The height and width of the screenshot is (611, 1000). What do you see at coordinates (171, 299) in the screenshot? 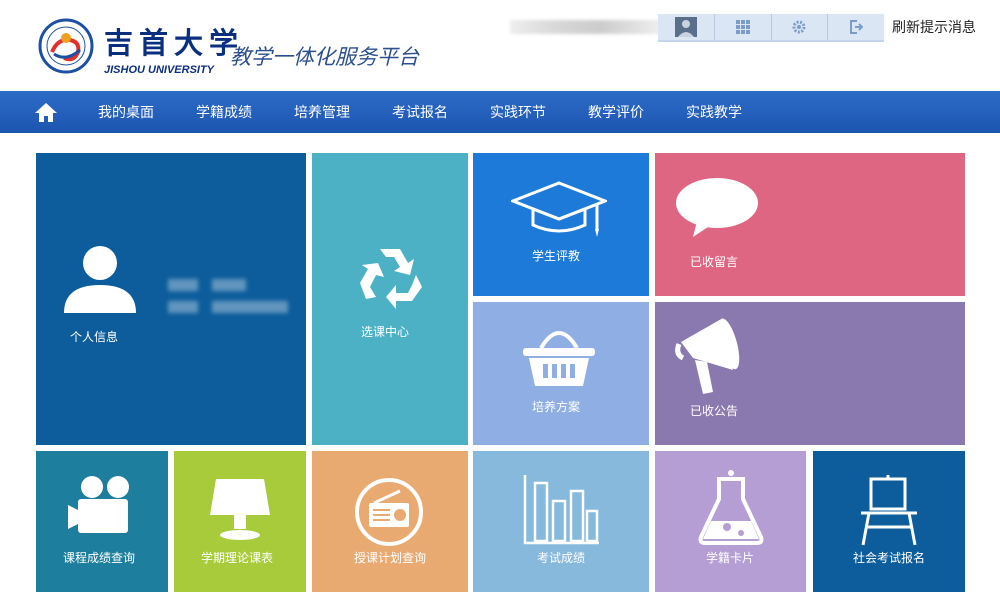
I see `tile-personal-info: 个人信息` at bounding box center [171, 299].